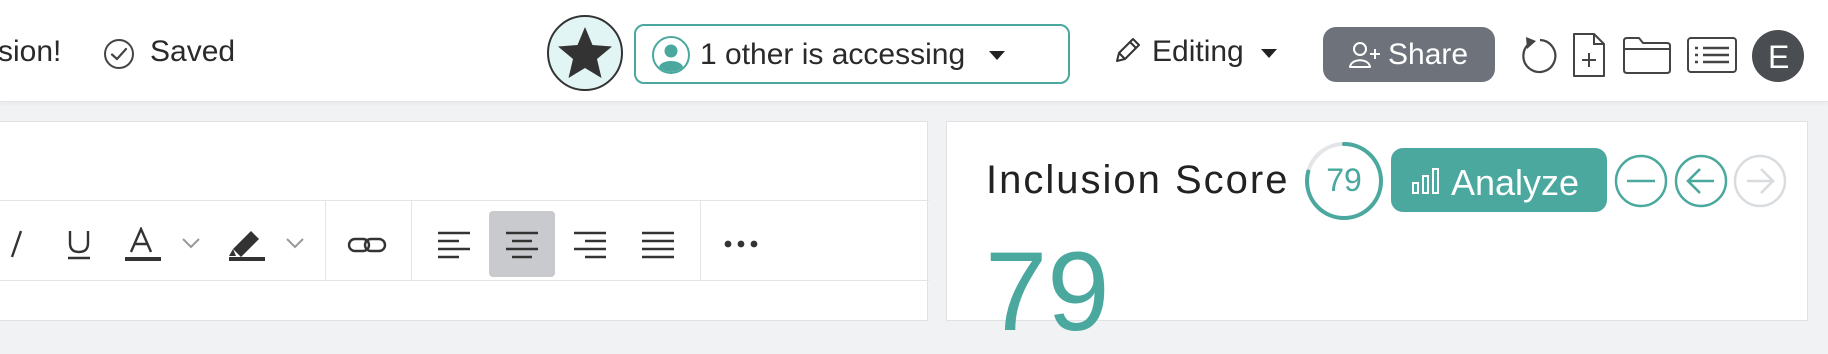 The height and width of the screenshot is (354, 1828). I want to click on accessing-users-dropdown: 1 other is accessing, so click(852, 54).